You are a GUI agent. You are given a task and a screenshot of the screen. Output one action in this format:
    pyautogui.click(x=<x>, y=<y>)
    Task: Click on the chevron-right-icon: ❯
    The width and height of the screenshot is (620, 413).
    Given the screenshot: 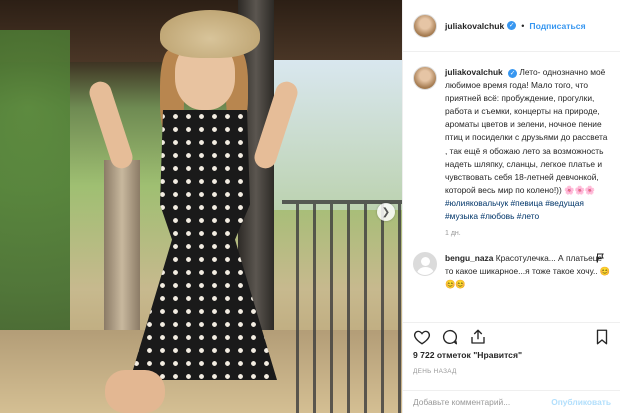 What is the action you would take?
    pyautogui.click(x=386, y=212)
    